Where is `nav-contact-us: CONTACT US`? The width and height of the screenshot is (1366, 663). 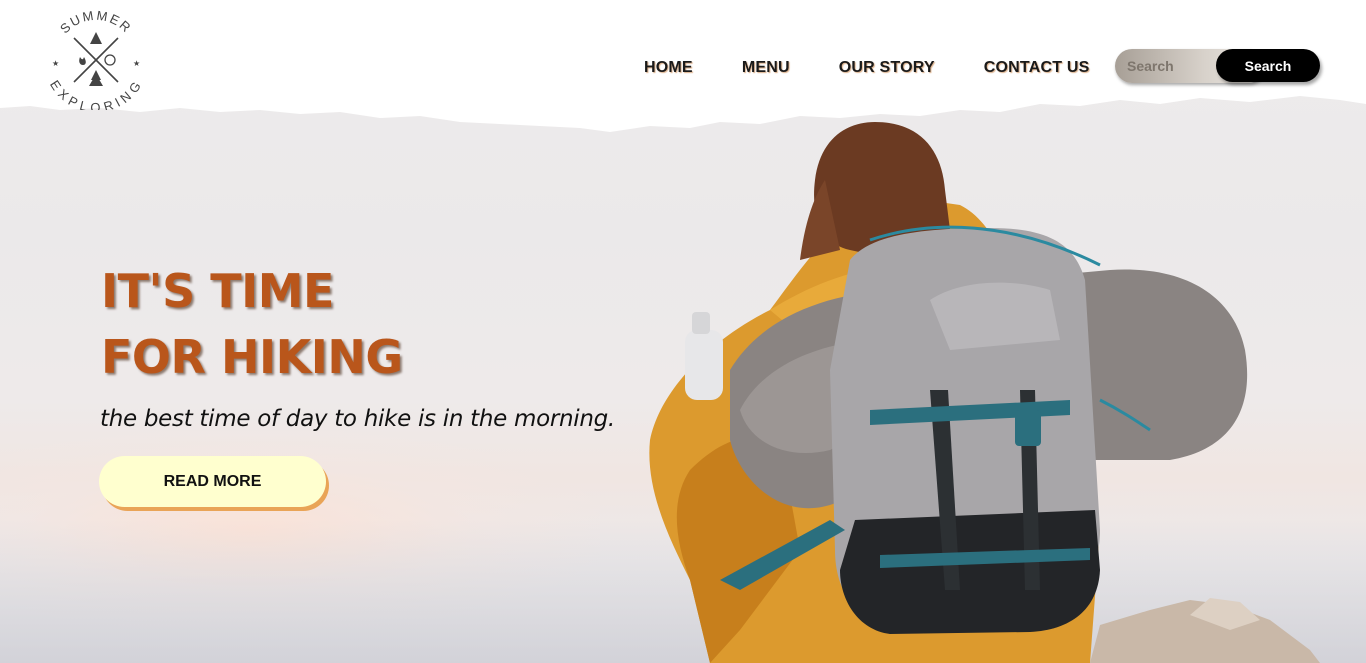 nav-contact-us: CONTACT US is located at coordinates (1037, 68).